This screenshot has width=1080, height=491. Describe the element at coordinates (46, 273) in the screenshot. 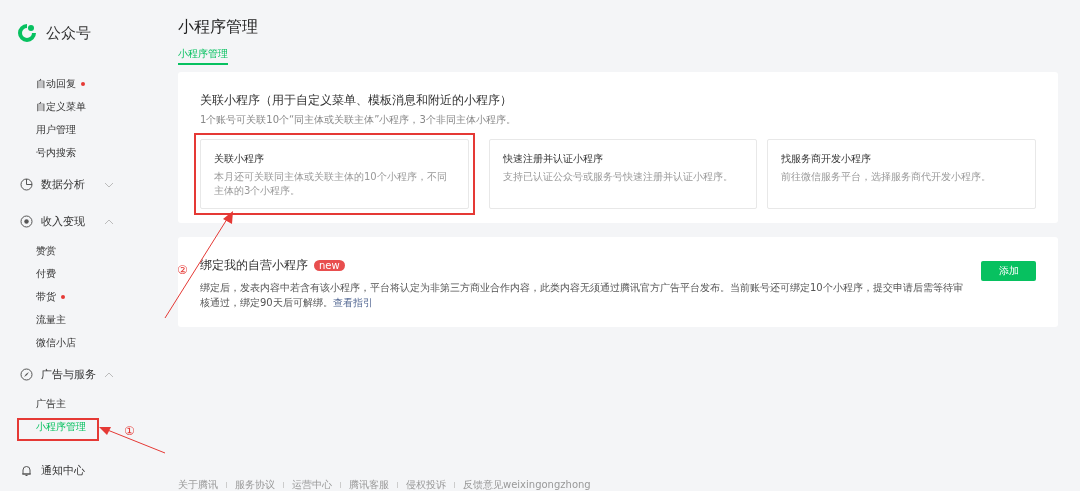

I see `nav-item: 付费` at that location.